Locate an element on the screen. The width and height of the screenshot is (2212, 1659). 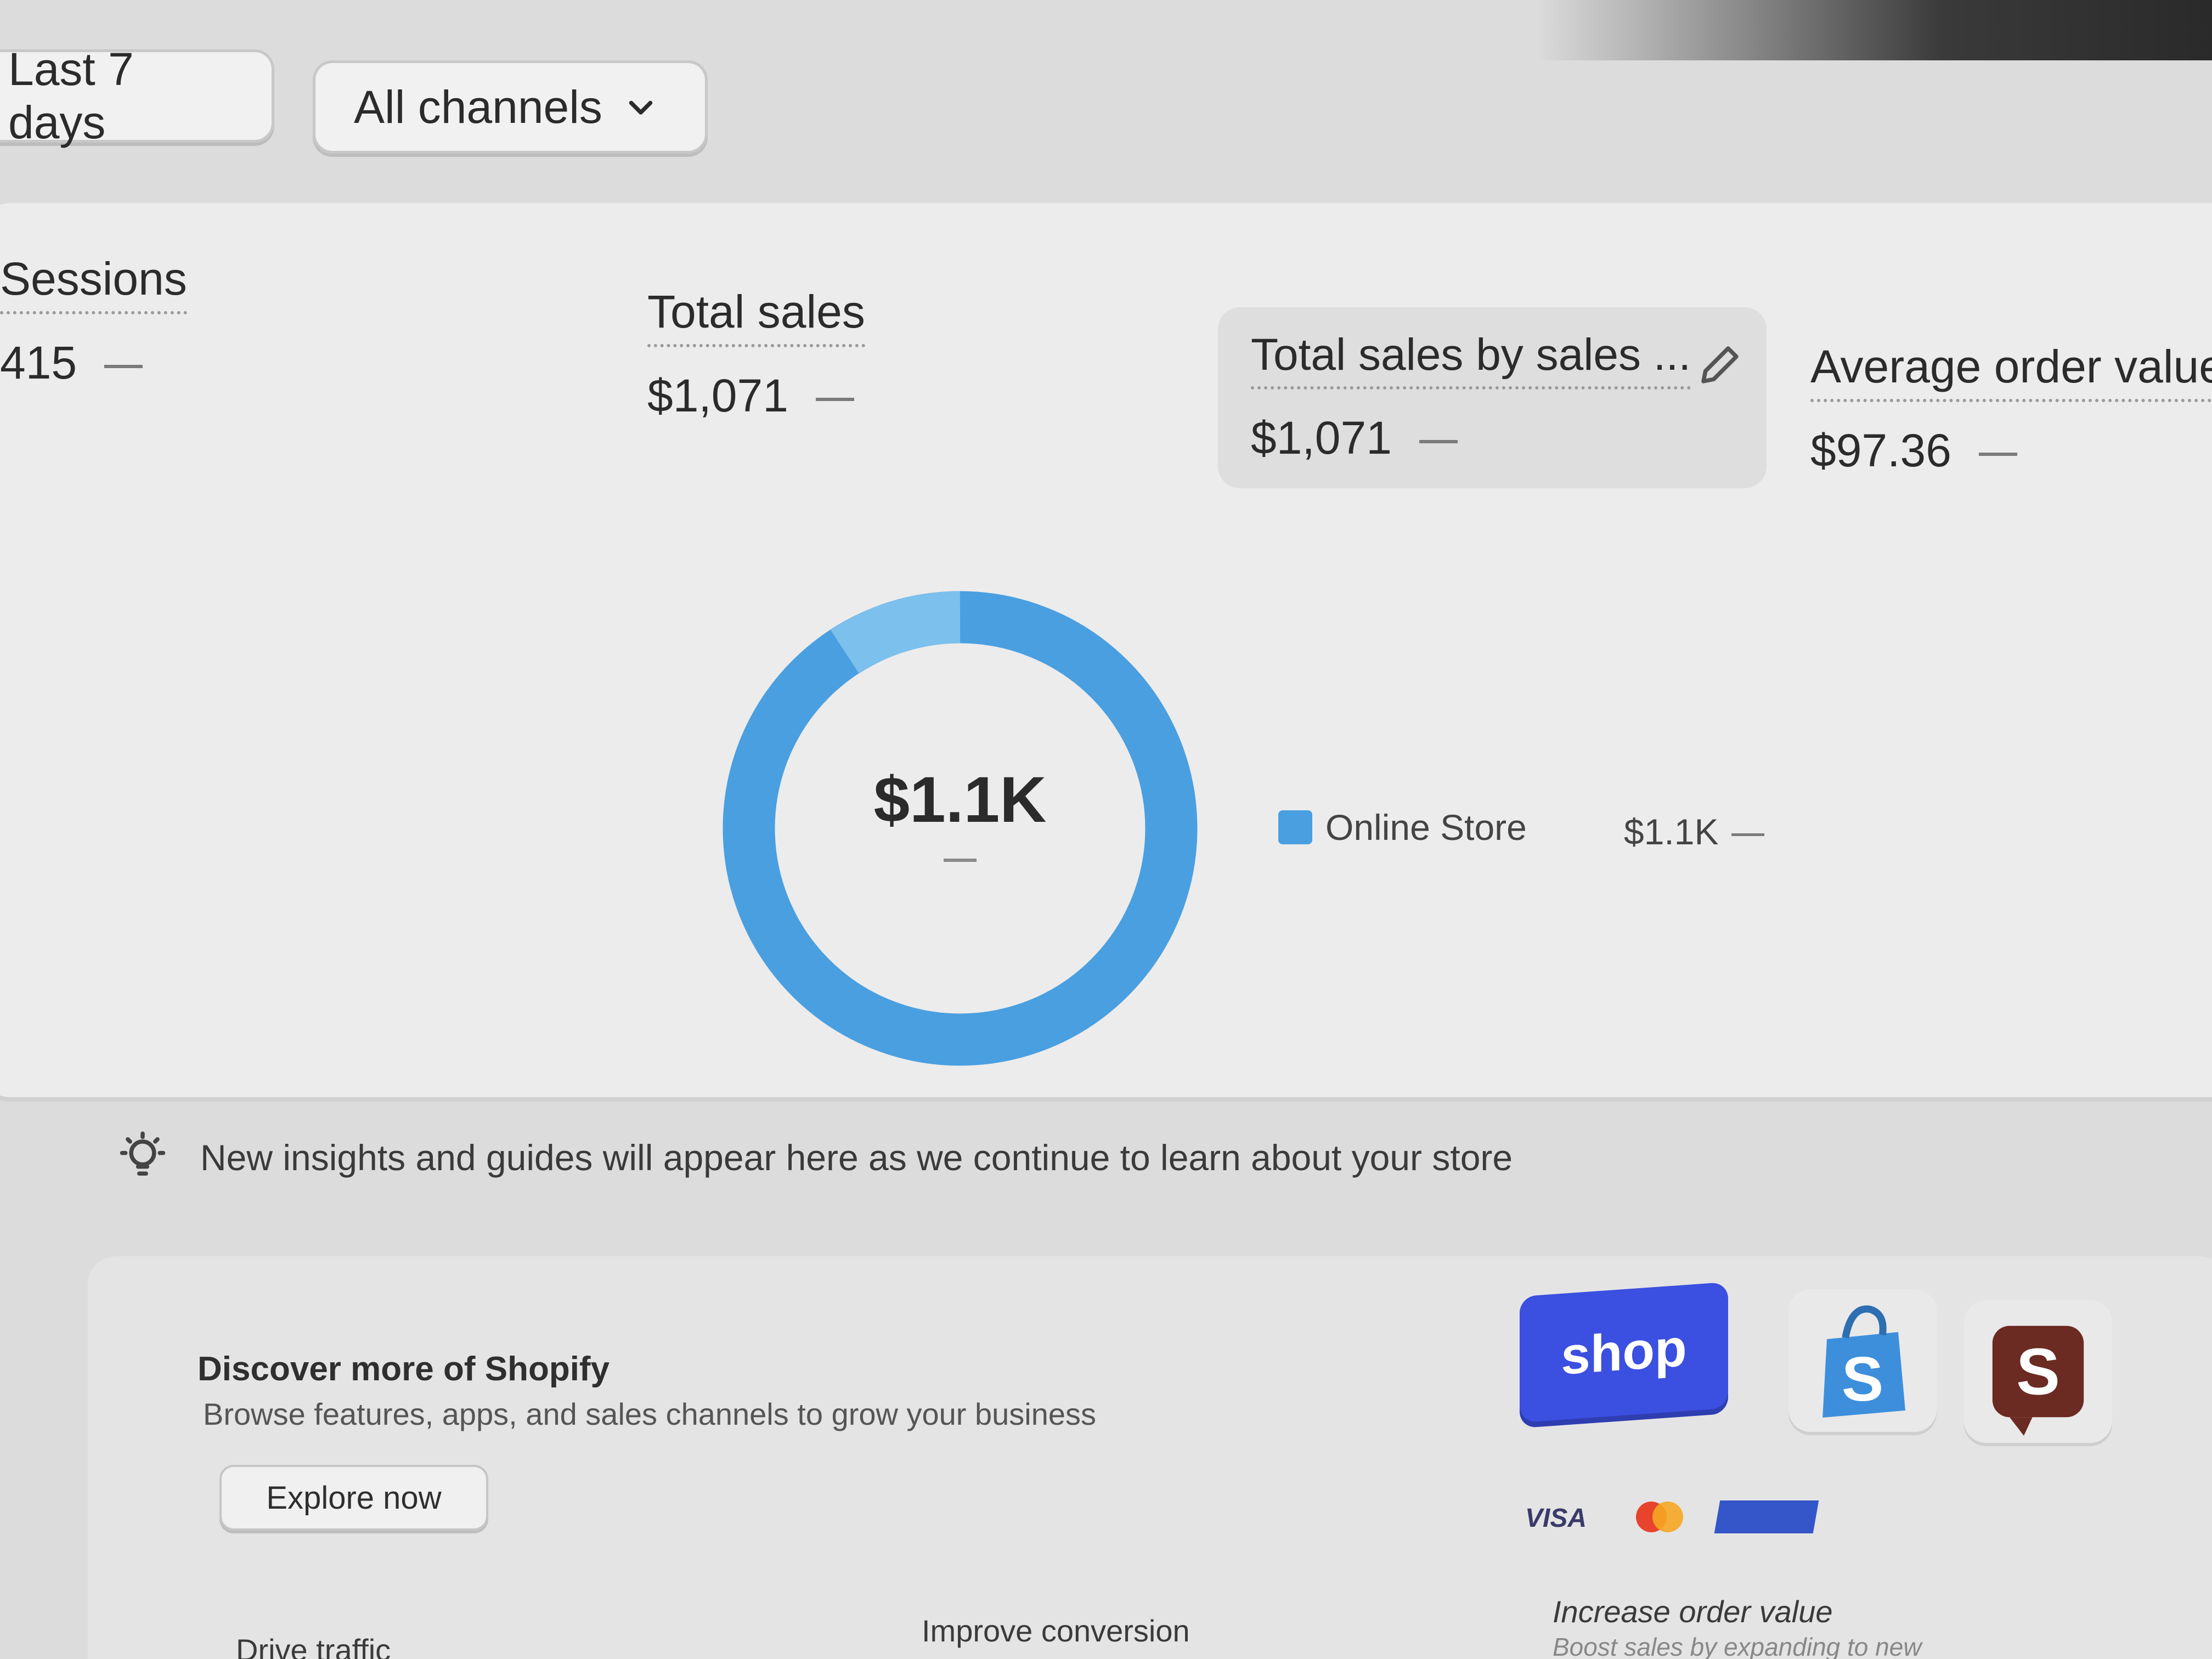
by-channel-value-row: $1,071 is located at coordinates (1493, 438).